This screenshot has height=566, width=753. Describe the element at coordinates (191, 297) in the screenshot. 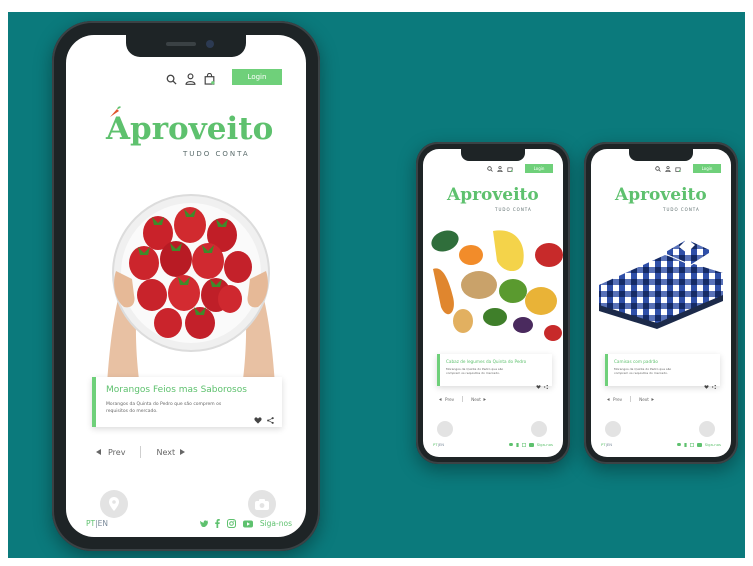

I see `strawberries-bowl-image` at that location.